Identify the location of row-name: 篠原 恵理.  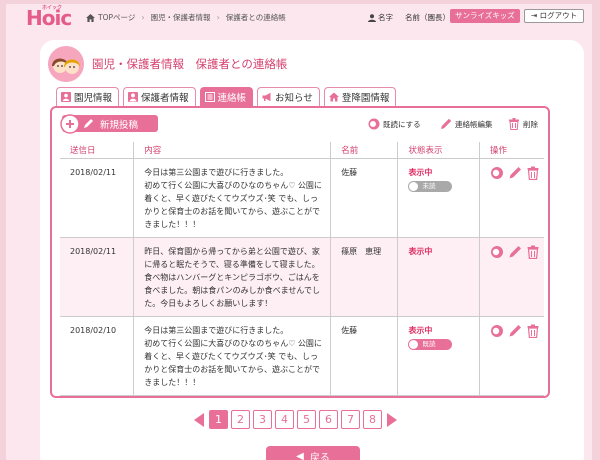
(364, 277).